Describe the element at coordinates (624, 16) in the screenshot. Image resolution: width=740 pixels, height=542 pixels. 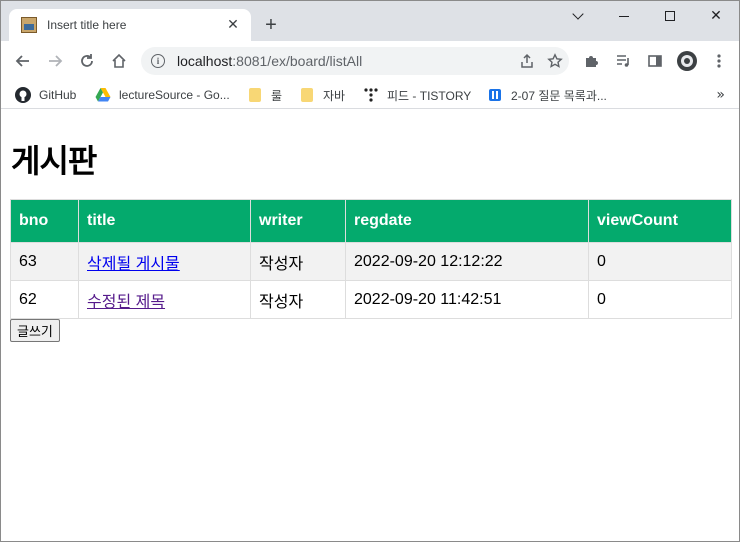
I see `minimize-icon` at that location.